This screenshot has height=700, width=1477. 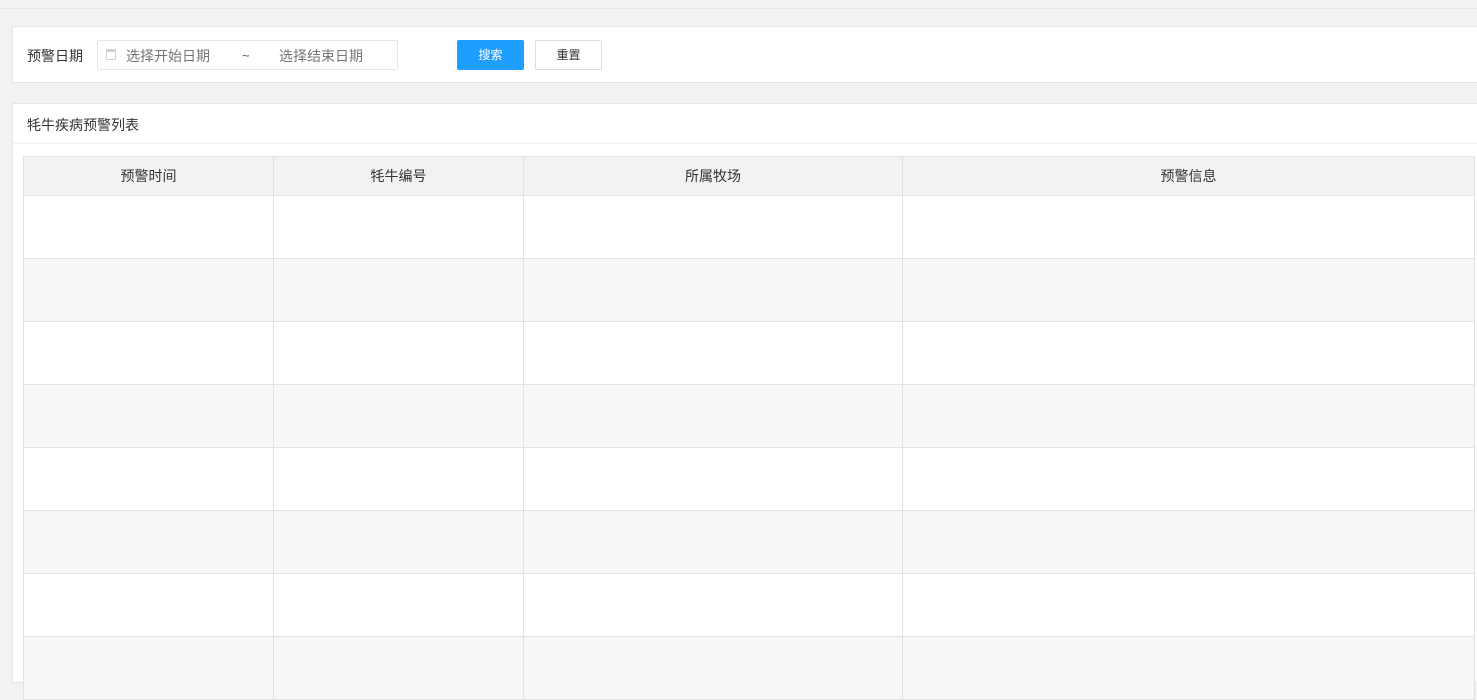 I want to click on date-range-picker: ~, so click(x=247, y=55).